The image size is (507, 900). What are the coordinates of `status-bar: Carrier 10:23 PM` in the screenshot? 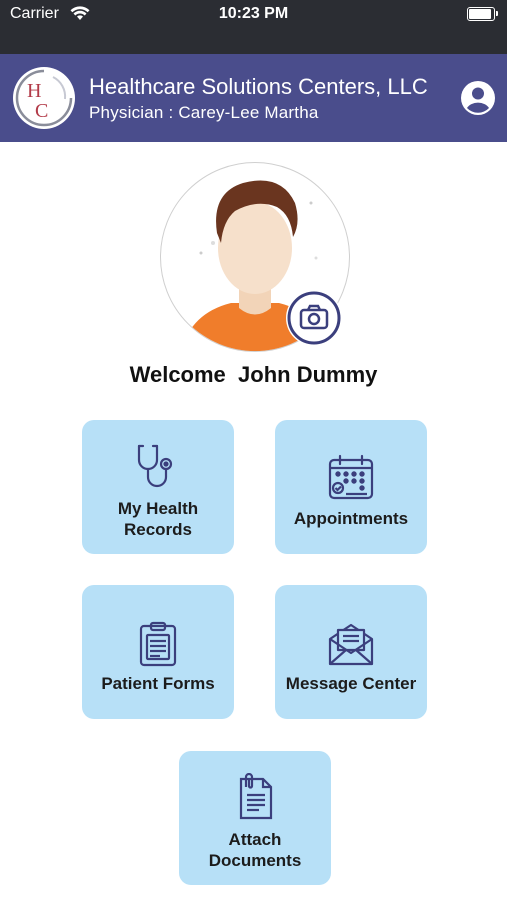 It's located at (253, 27).